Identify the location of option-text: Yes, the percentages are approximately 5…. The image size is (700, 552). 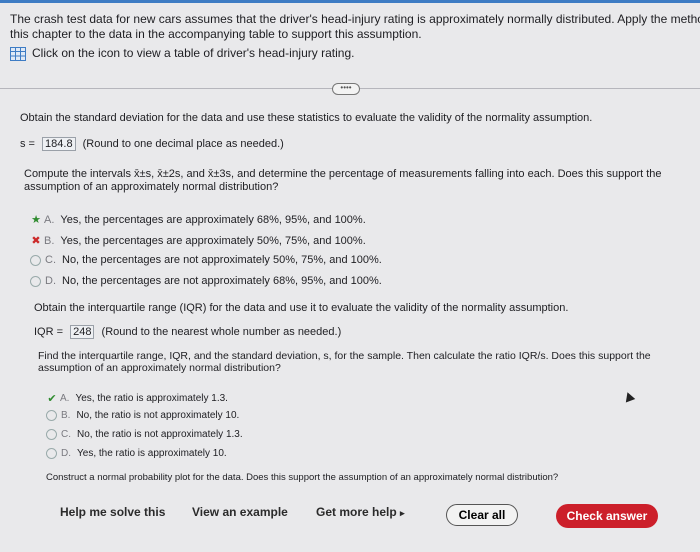
(213, 240).